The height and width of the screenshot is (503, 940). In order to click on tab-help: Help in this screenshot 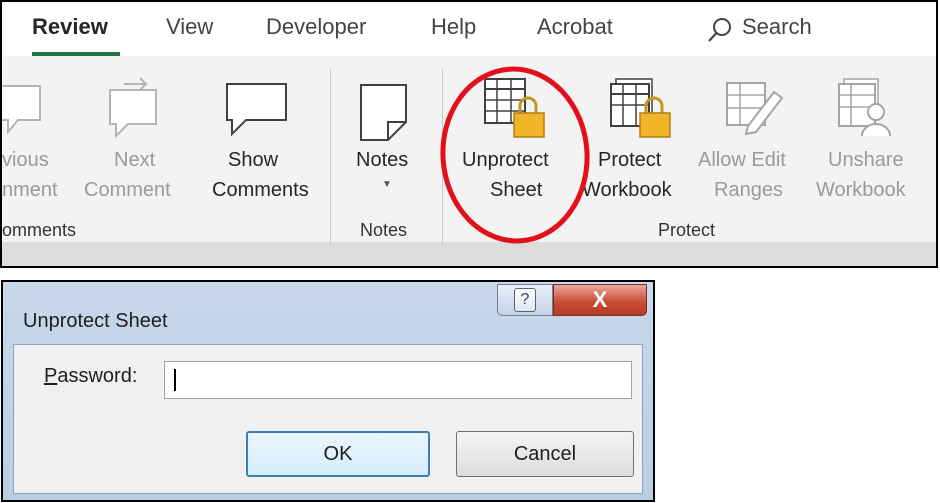, I will do `click(453, 27)`.